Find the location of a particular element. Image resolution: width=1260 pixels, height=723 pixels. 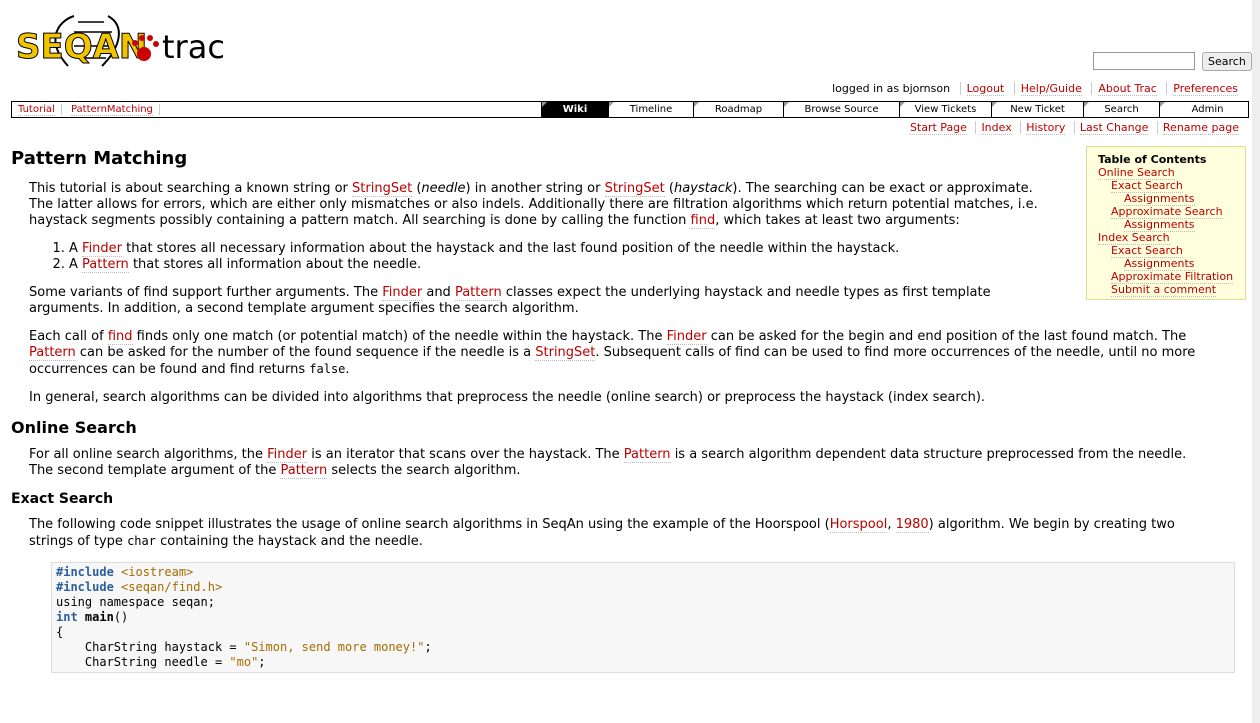

logged-in-user: logged in as bjornson is located at coordinates (891, 88).